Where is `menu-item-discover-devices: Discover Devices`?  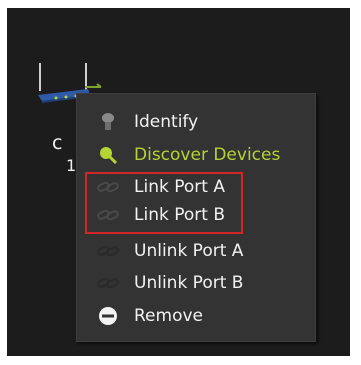
menu-item-discover-devices: Discover Devices is located at coordinates (196, 155).